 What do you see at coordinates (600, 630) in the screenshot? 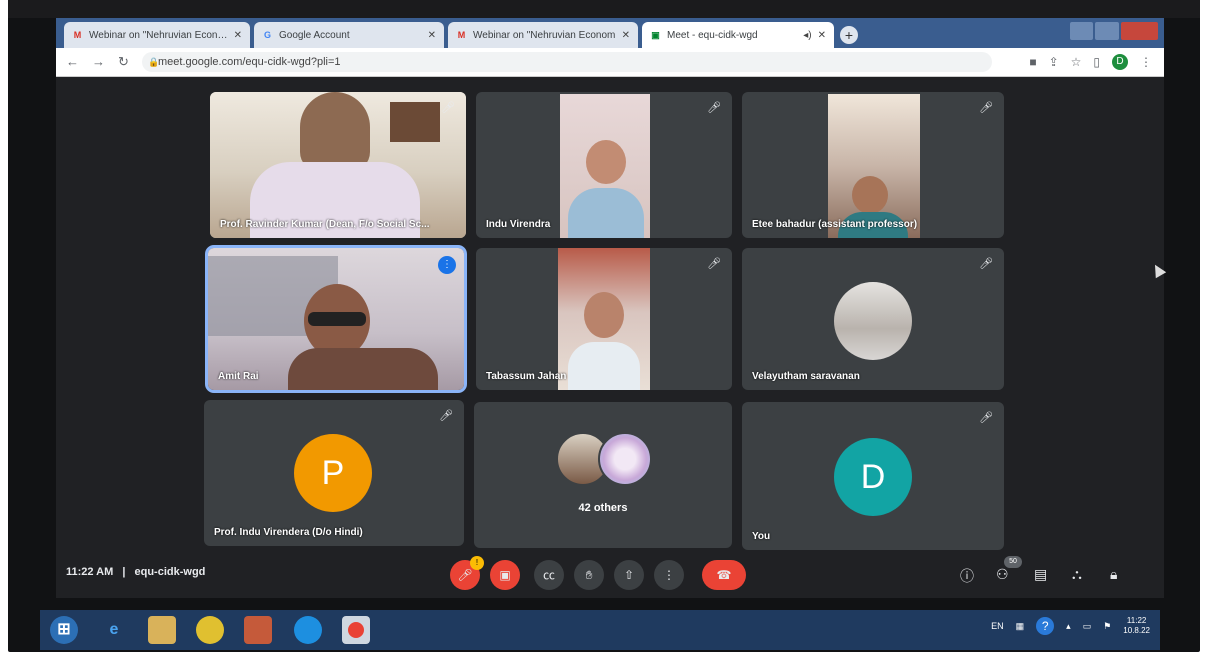
I see `os-taskbar: ⊞ e EN ▦ ? ▴ ▭ ⚑ 11:22 10.8.22` at bounding box center [600, 630].